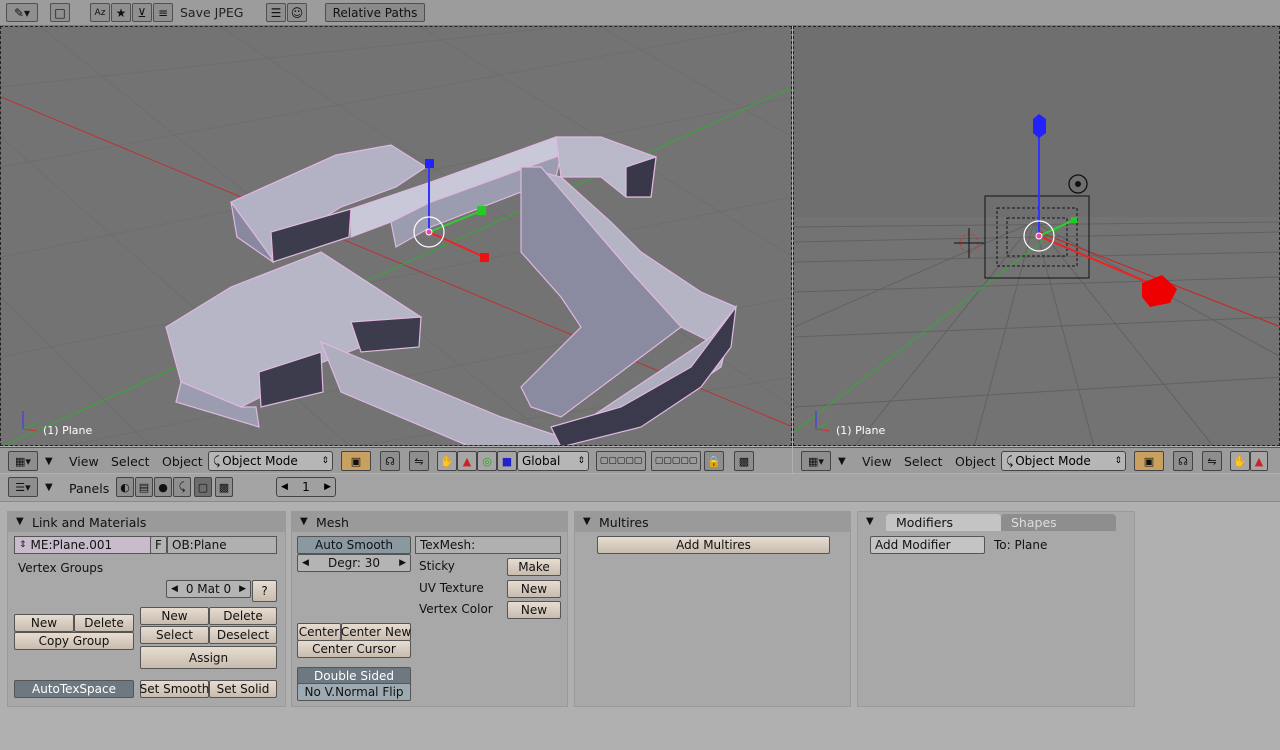  I want to click on fake-user-button: F, so click(158, 545).